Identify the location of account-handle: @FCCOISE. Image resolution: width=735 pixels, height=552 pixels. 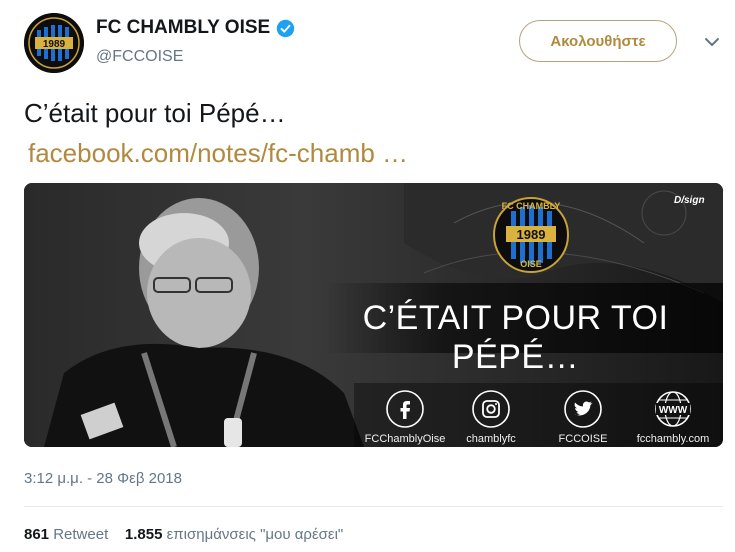
(139, 57).